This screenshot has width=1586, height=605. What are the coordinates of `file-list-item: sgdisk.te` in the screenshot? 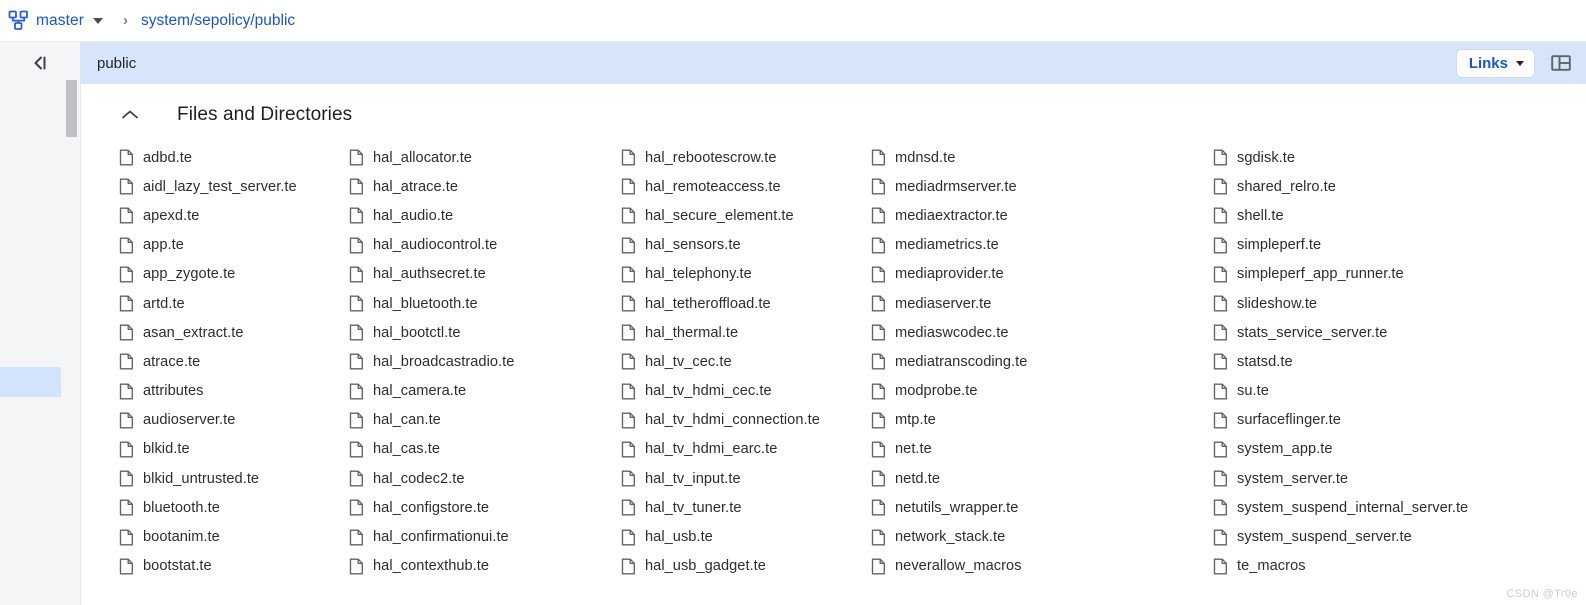 It's located at (1388, 157).